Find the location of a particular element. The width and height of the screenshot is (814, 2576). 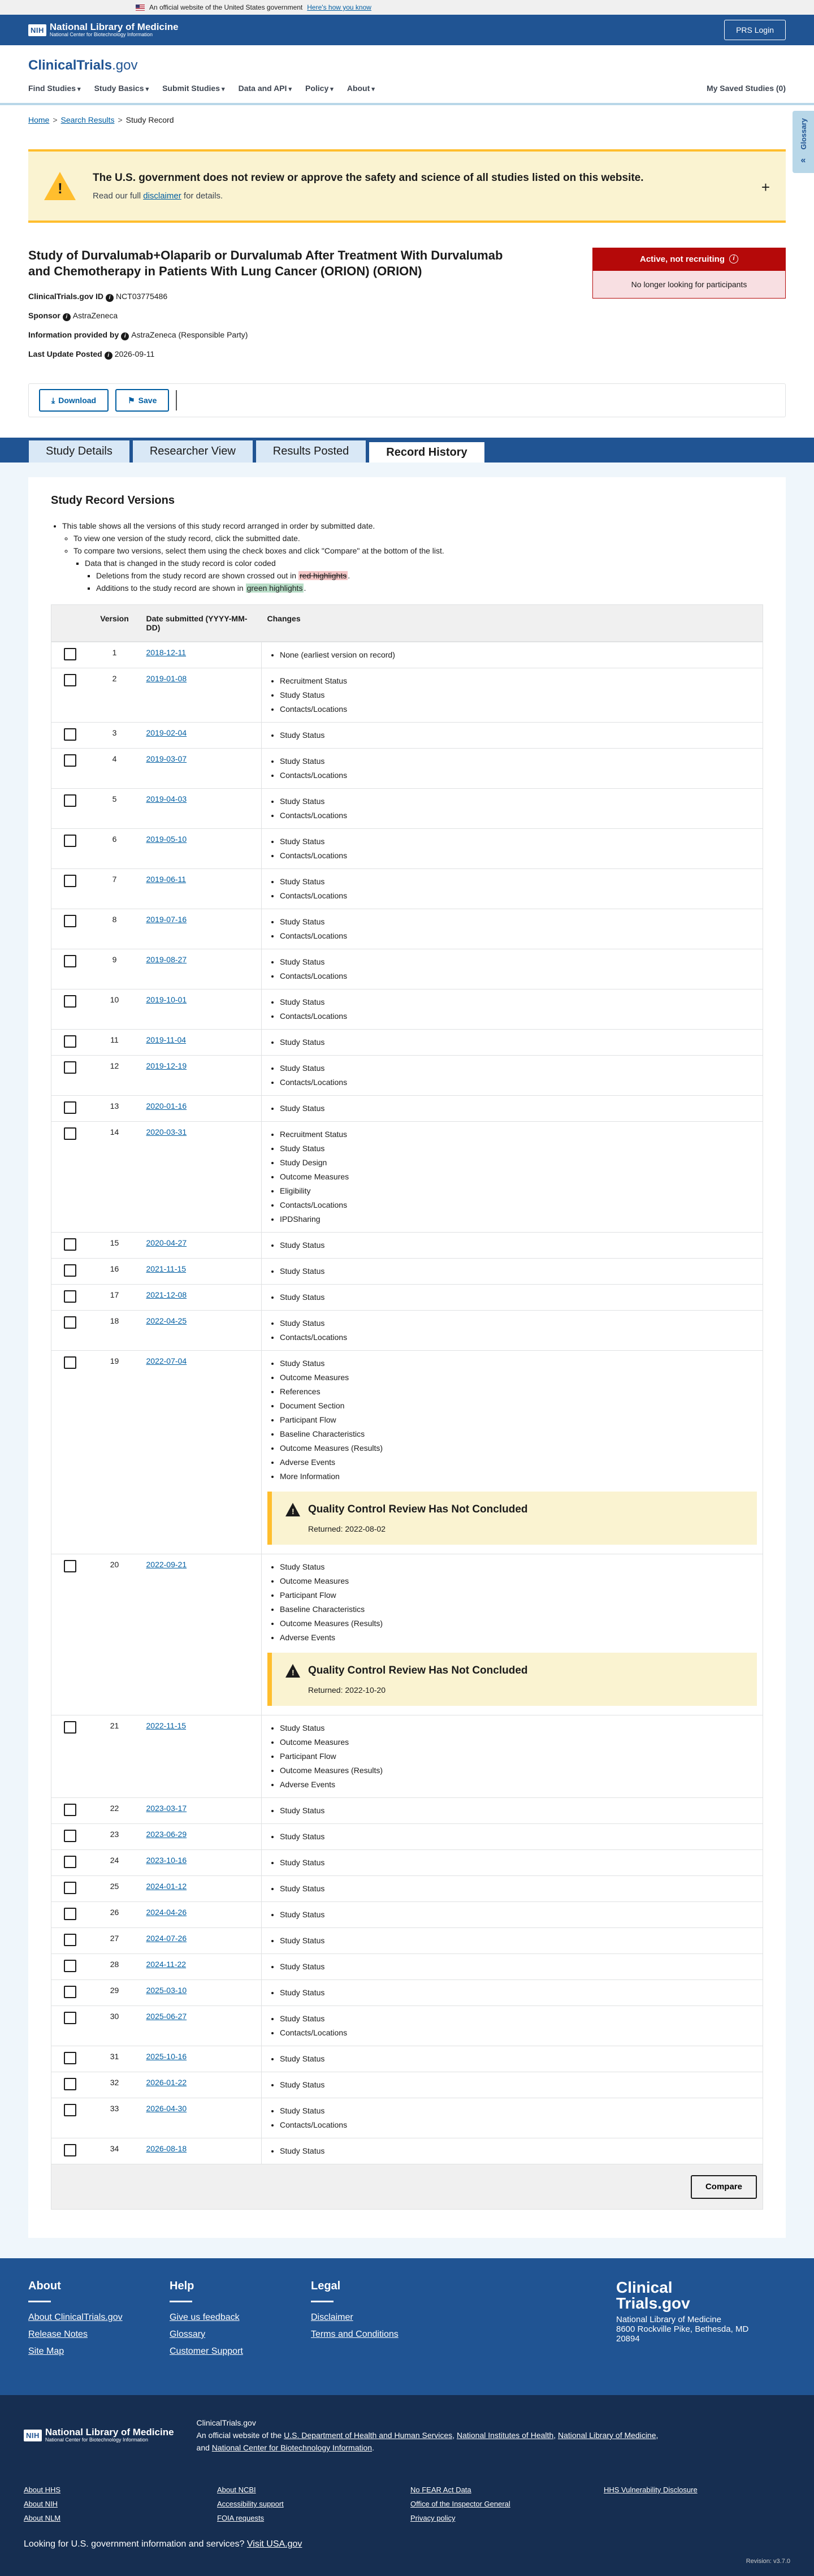

footer-link: Disclaimer is located at coordinates (381, 2318).